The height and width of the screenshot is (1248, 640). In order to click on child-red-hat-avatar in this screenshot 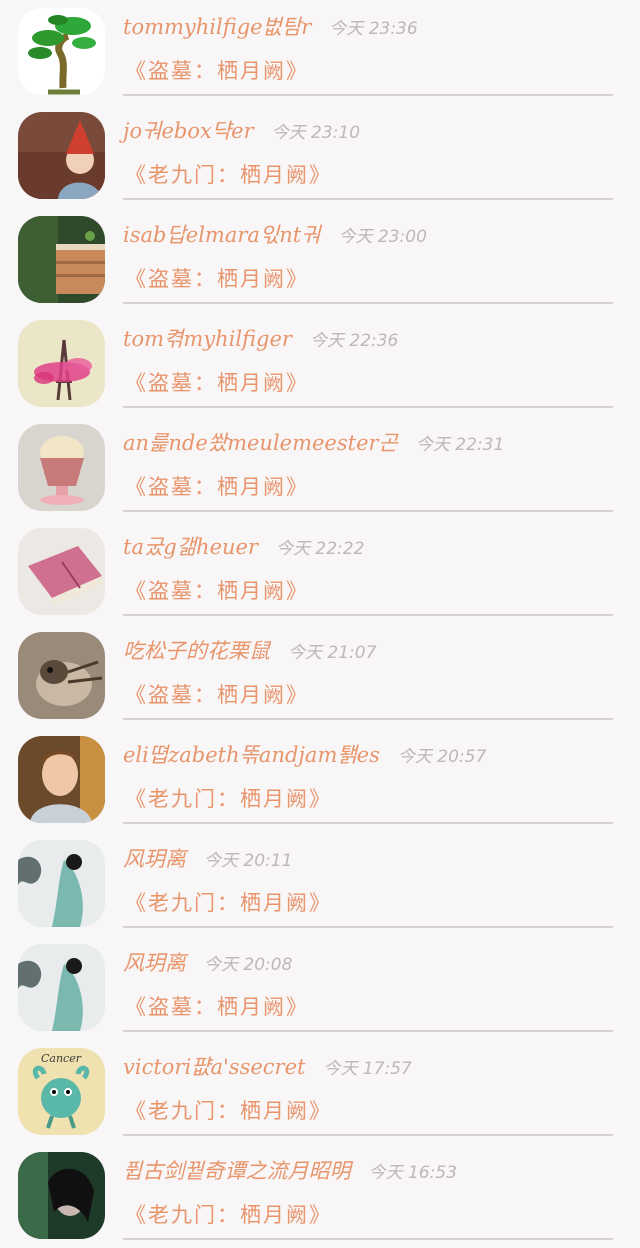, I will do `click(61, 155)`.